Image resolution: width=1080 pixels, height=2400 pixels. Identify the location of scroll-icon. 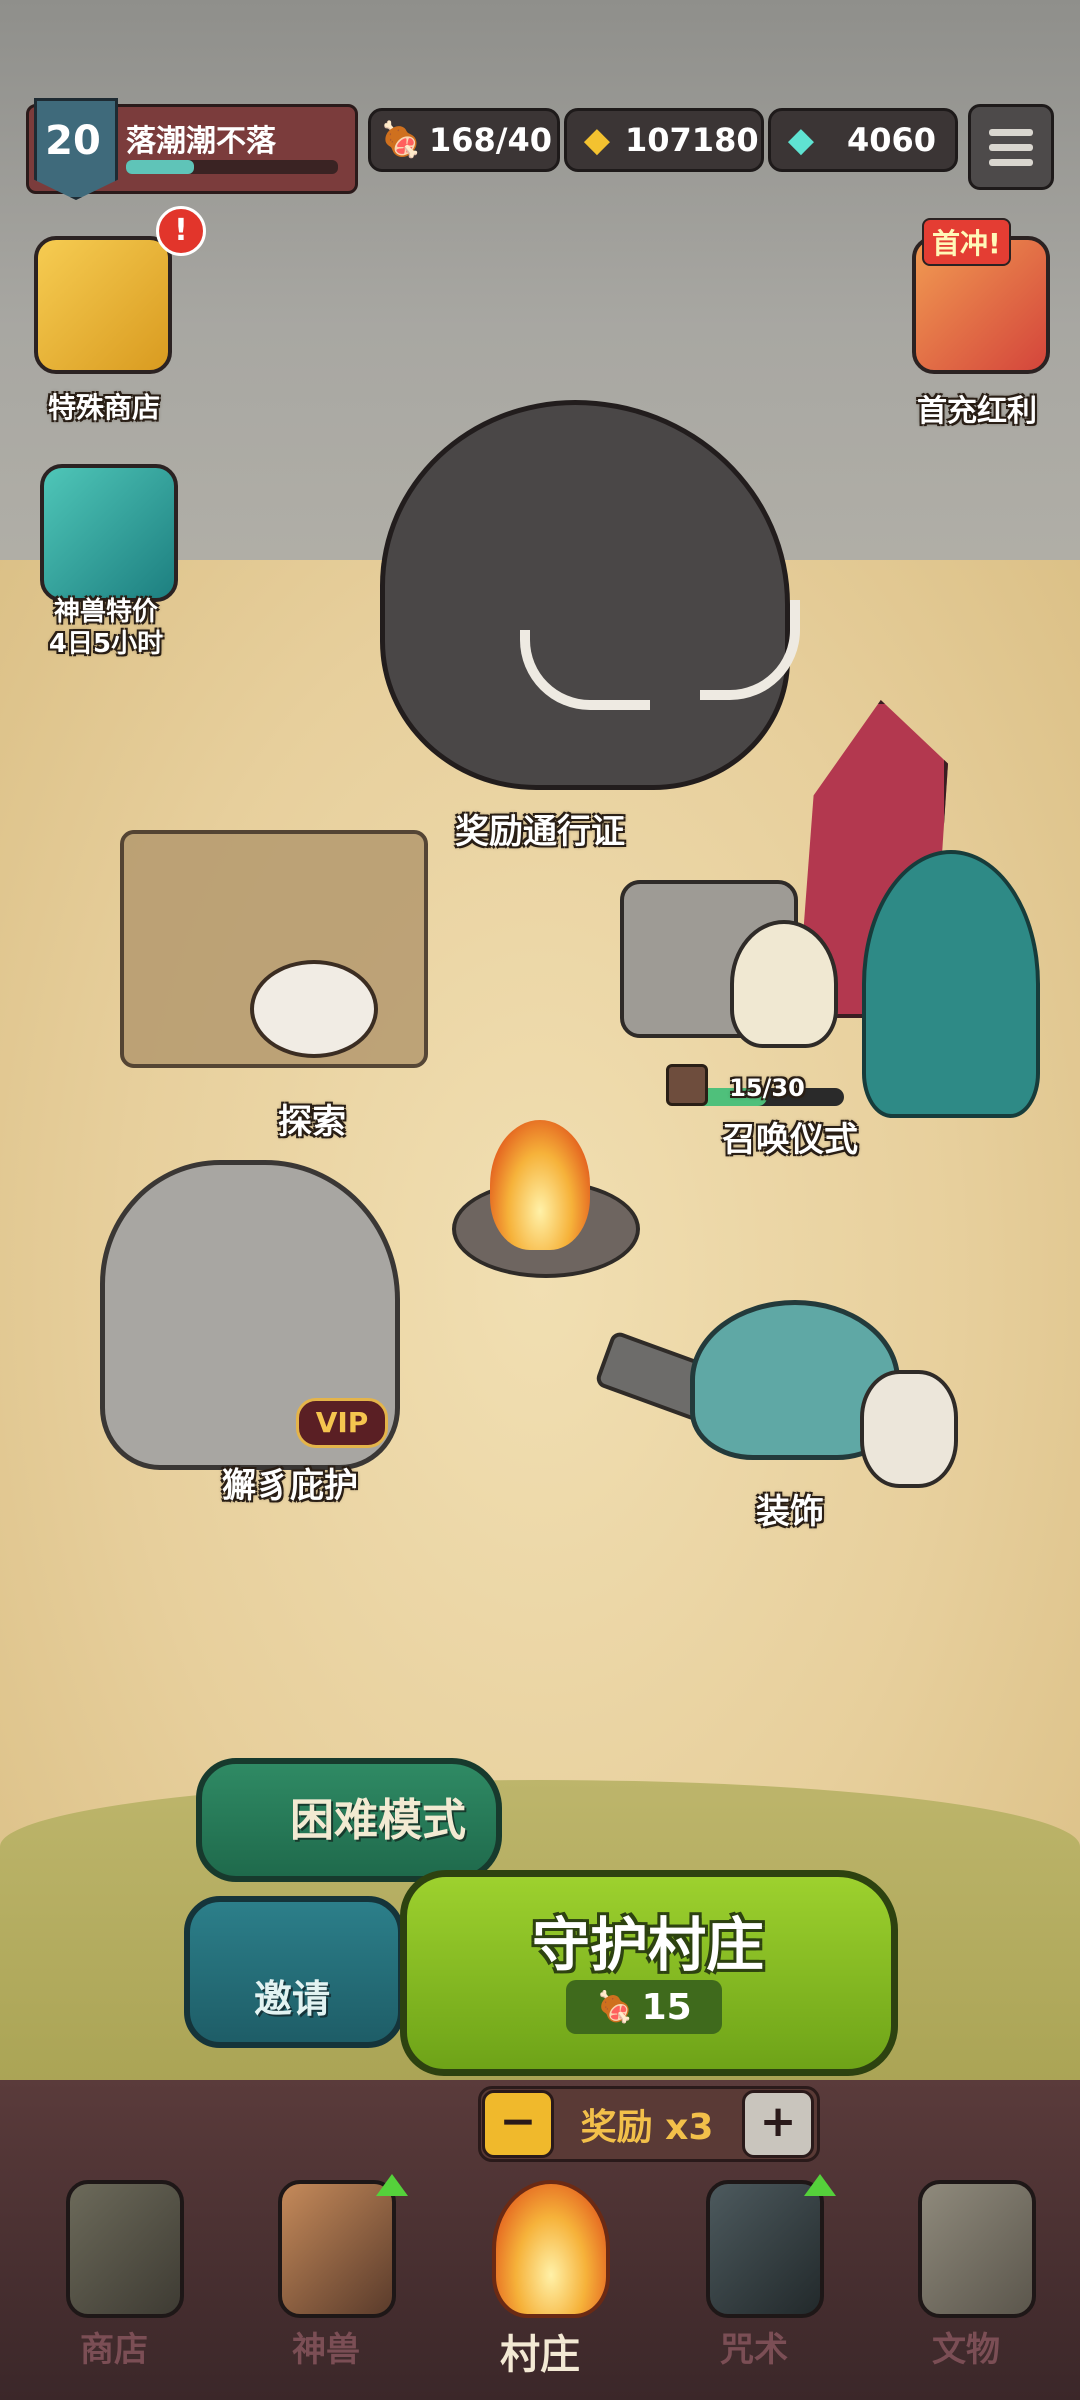
(977, 2249).